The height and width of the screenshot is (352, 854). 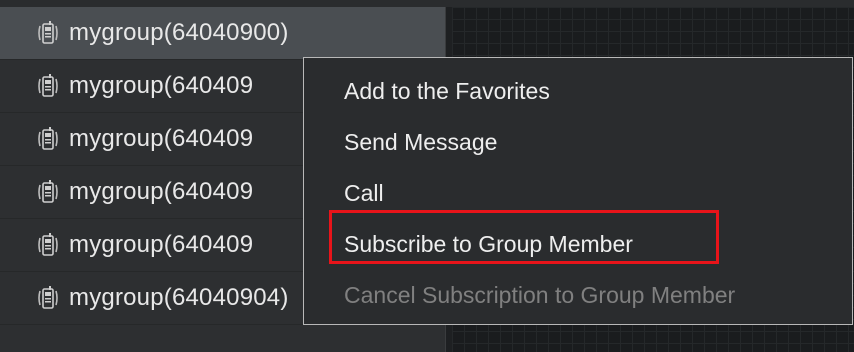 I want to click on group-name: mygroup(64040904), so click(x=179, y=297).